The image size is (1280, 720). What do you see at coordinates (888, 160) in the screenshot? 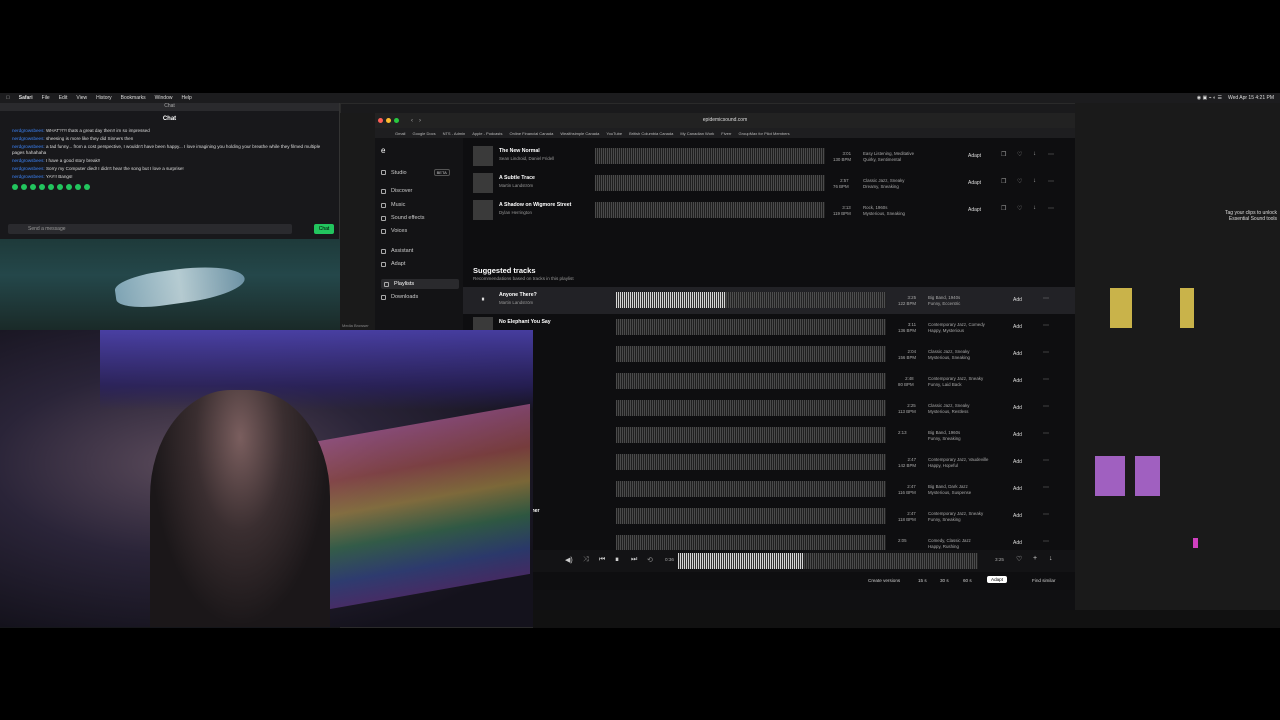
I see `mood-tags: Quirky, Sentimental` at bounding box center [888, 160].